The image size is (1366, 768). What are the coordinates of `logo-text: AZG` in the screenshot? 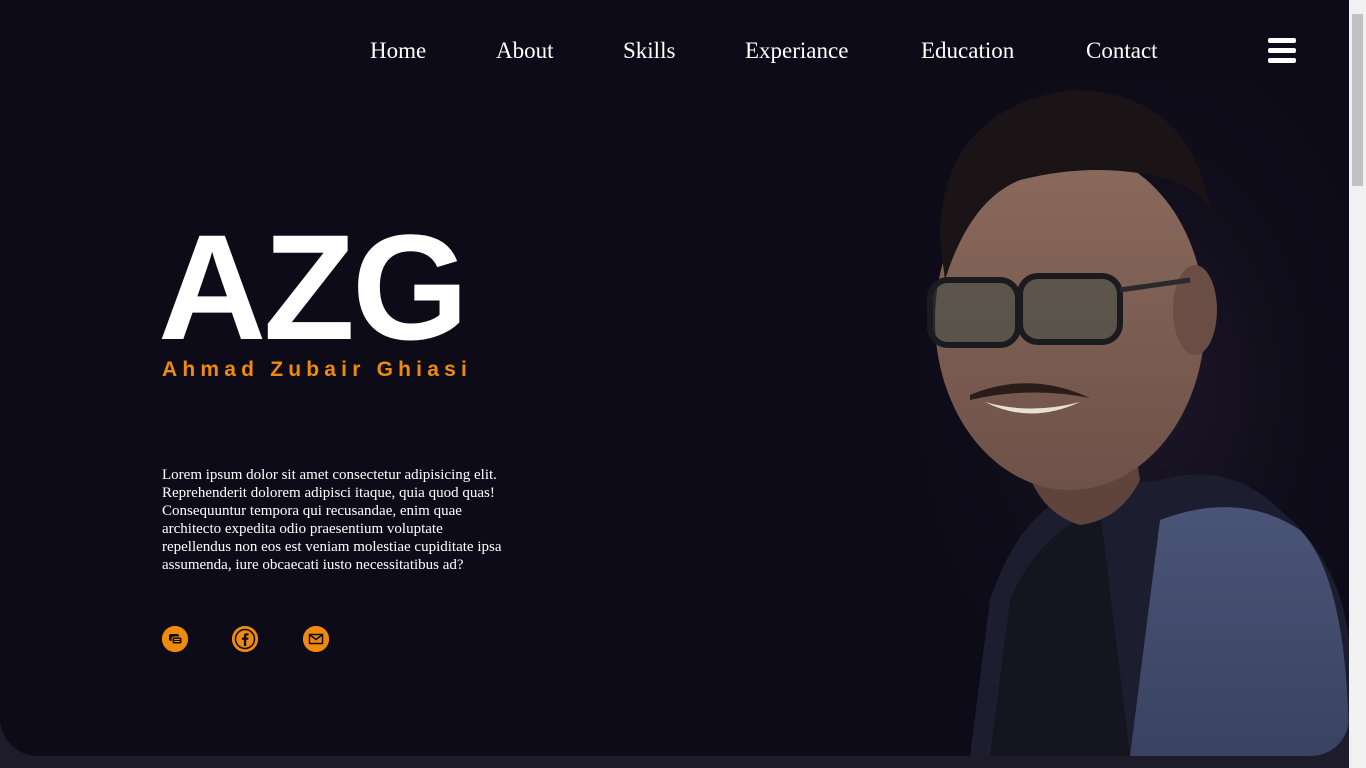 It's located at (313, 287).